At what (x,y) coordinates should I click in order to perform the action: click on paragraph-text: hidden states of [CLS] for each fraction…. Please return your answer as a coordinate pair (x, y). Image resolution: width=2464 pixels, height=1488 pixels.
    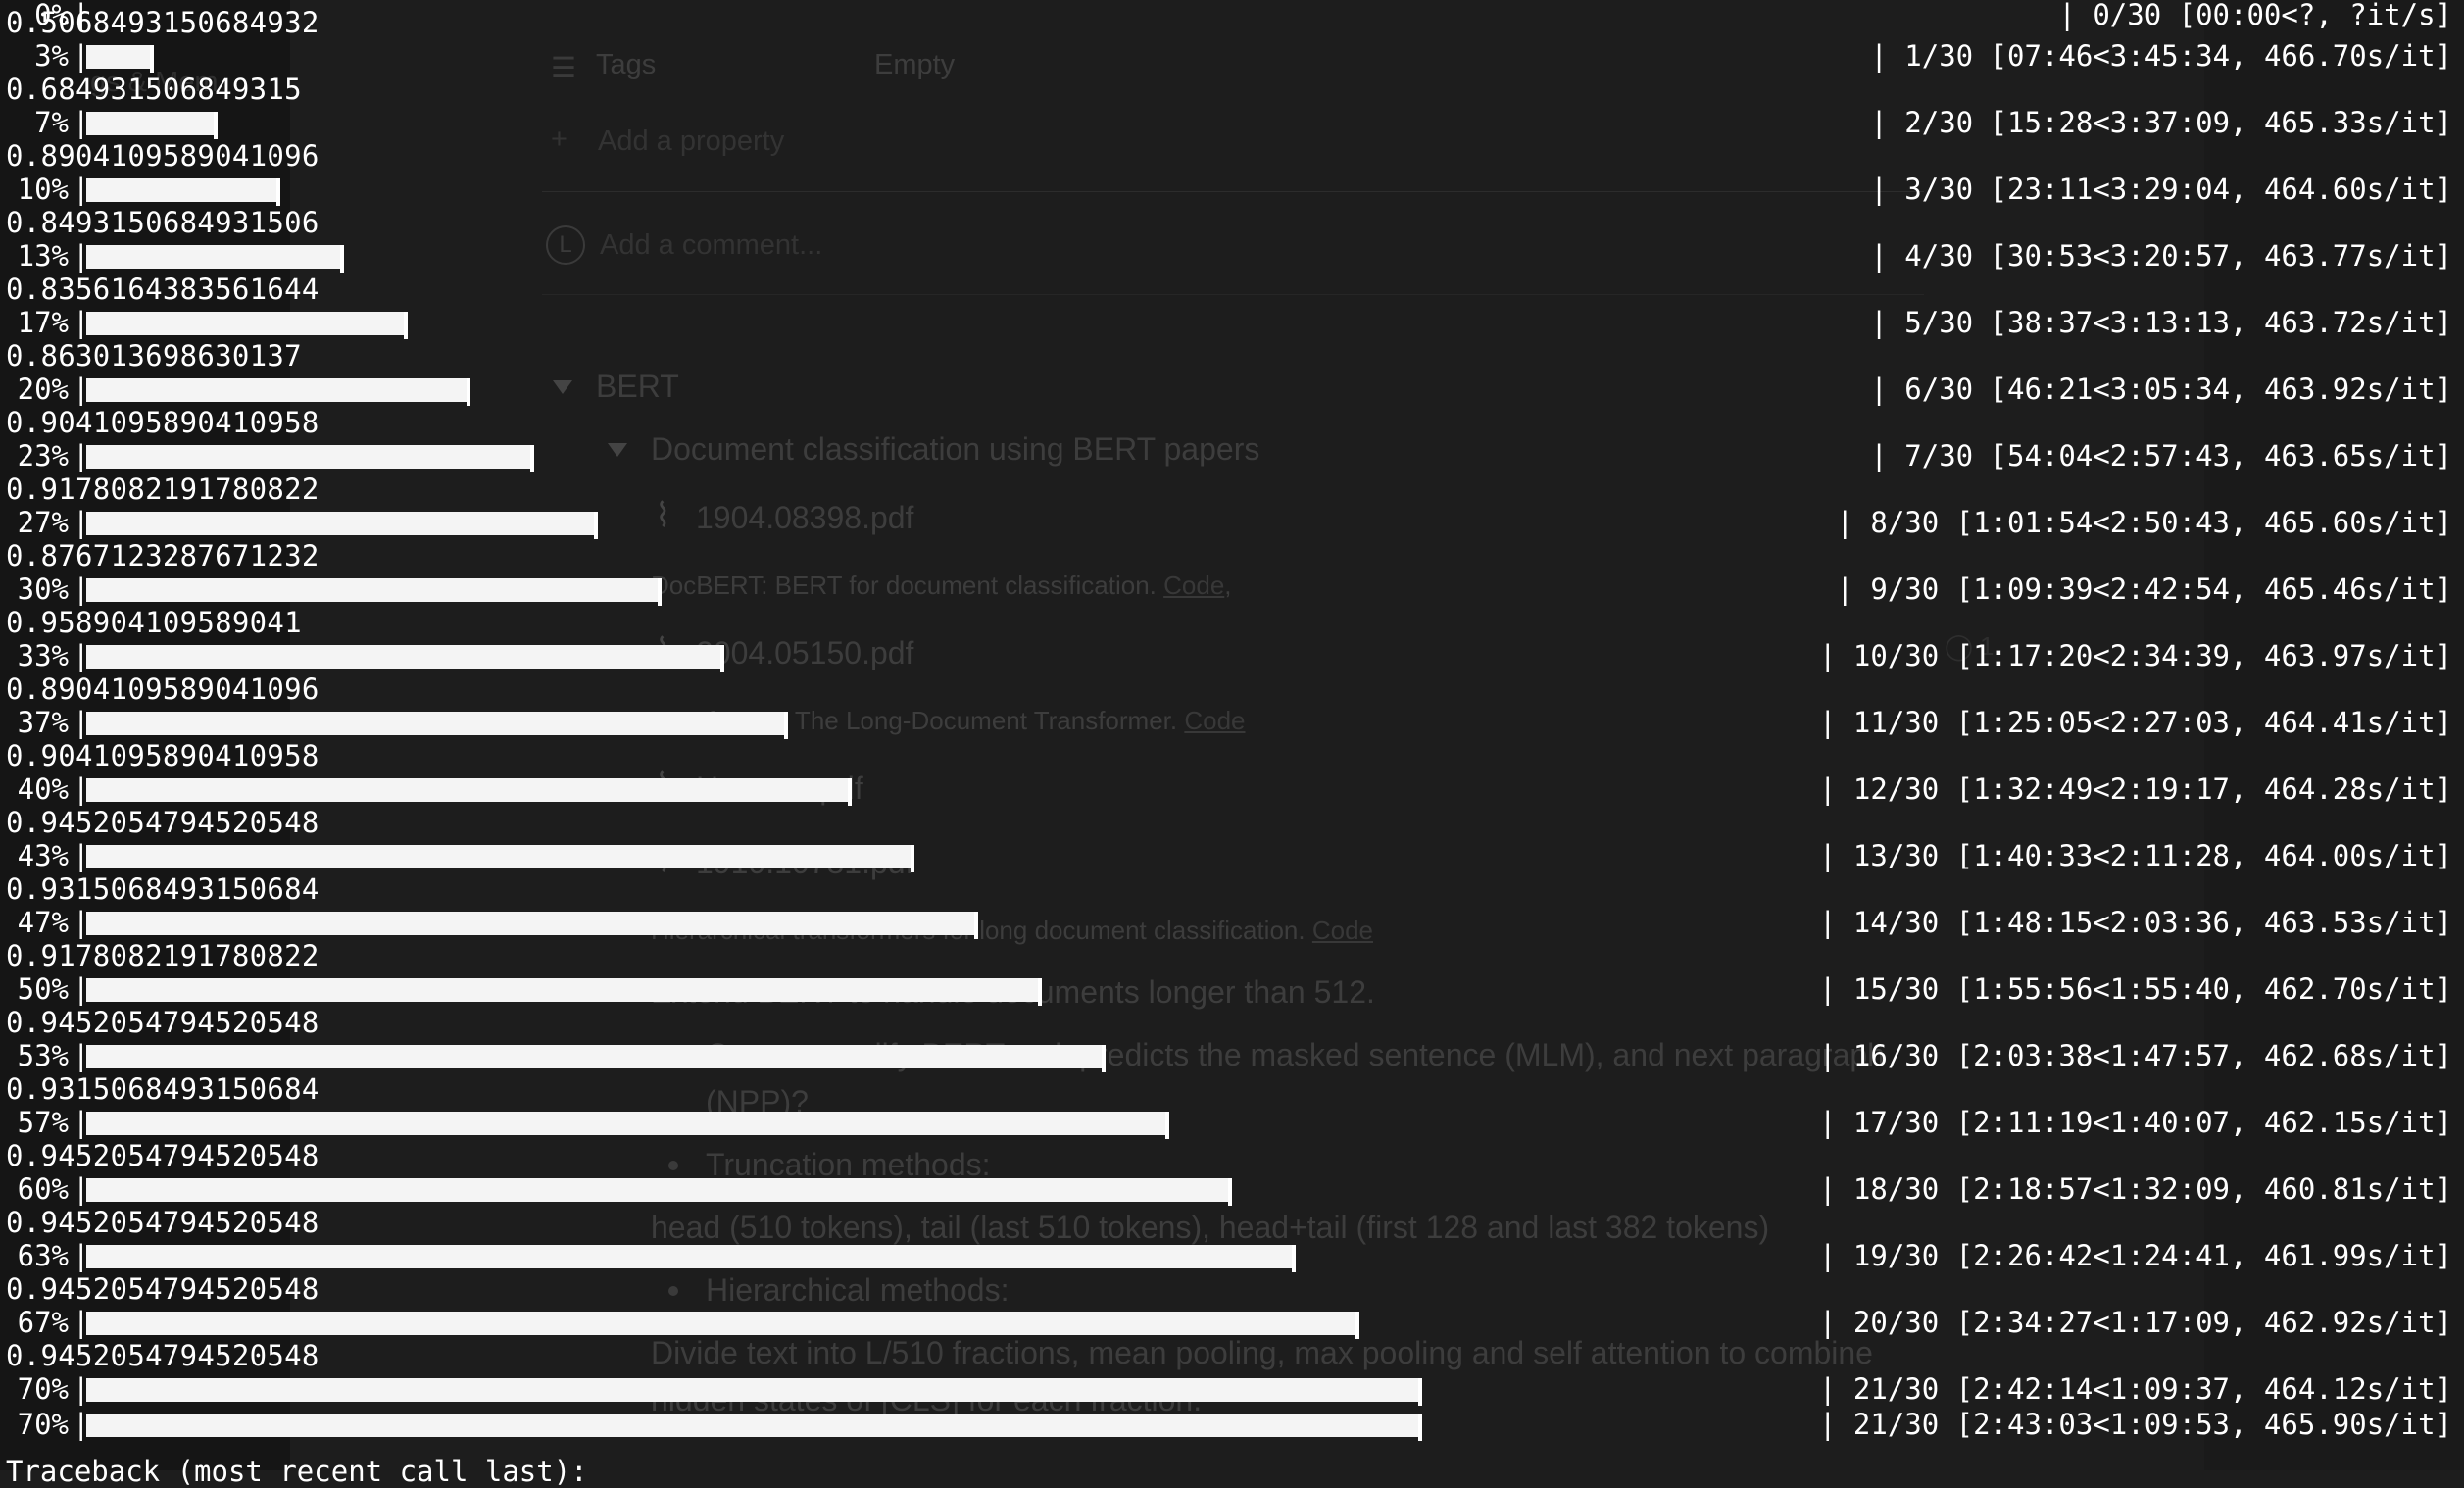
    Looking at the image, I should click on (927, 1399).